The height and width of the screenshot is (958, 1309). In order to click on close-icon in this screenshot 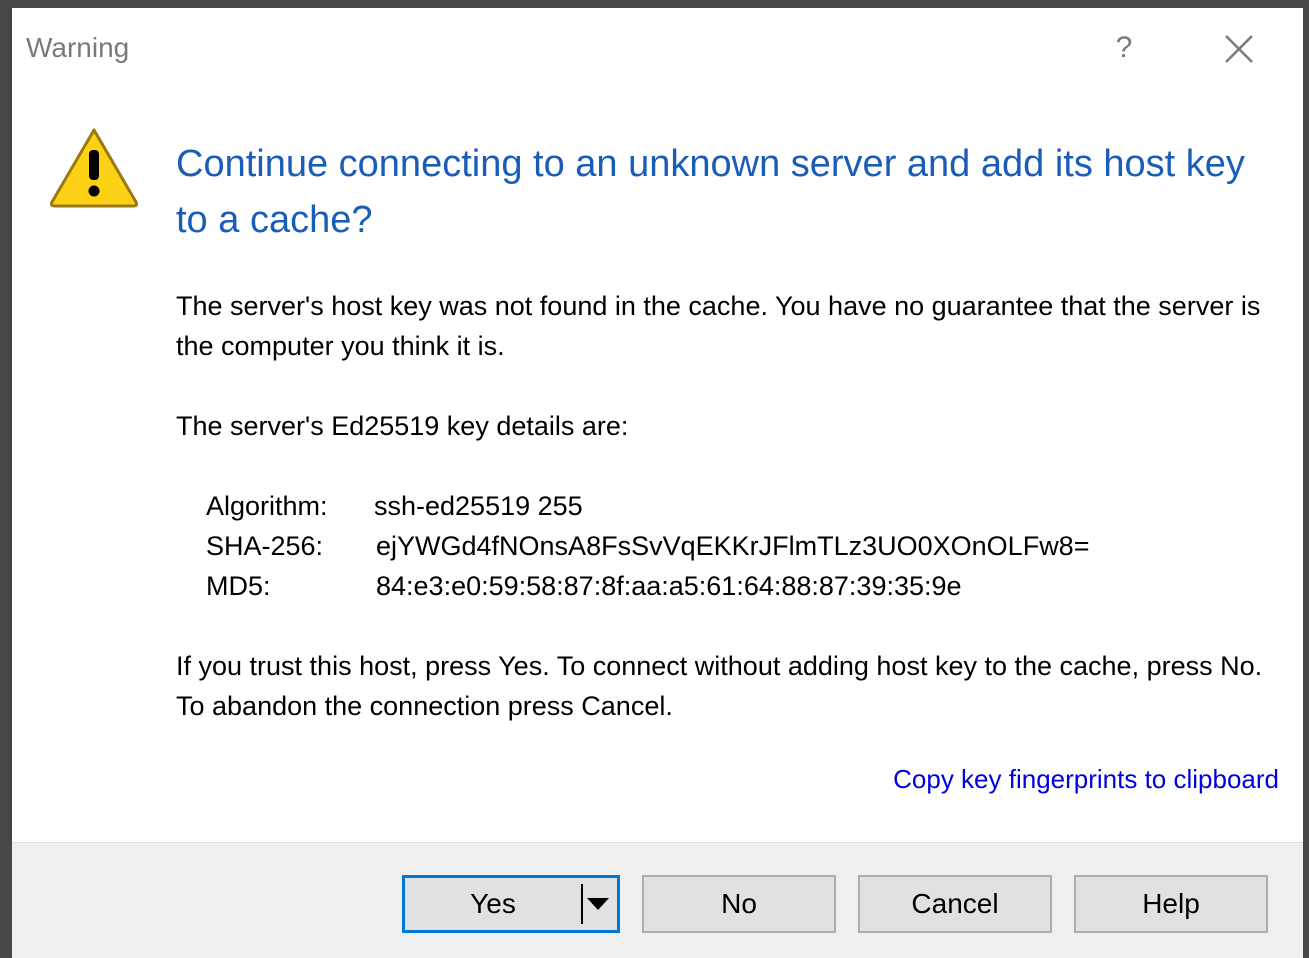, I will do `click(1238, 50)`.